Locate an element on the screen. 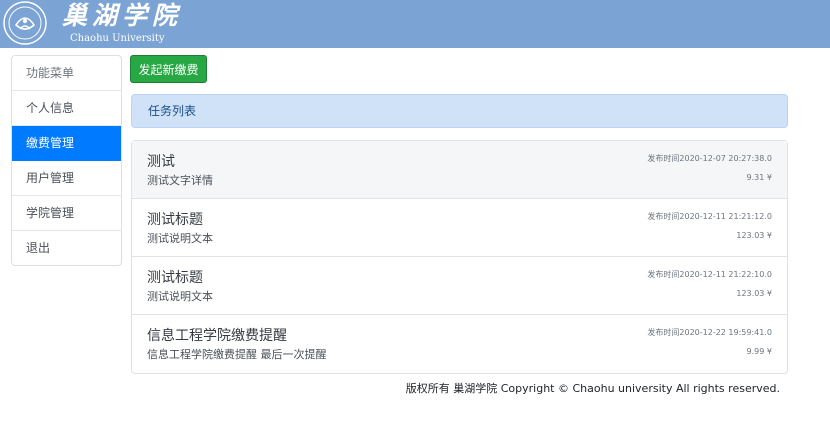 The width and height of the screenshot is (830, 439). sidebar-item-college-management: 学院管理 is located at coordinates (66, 213).